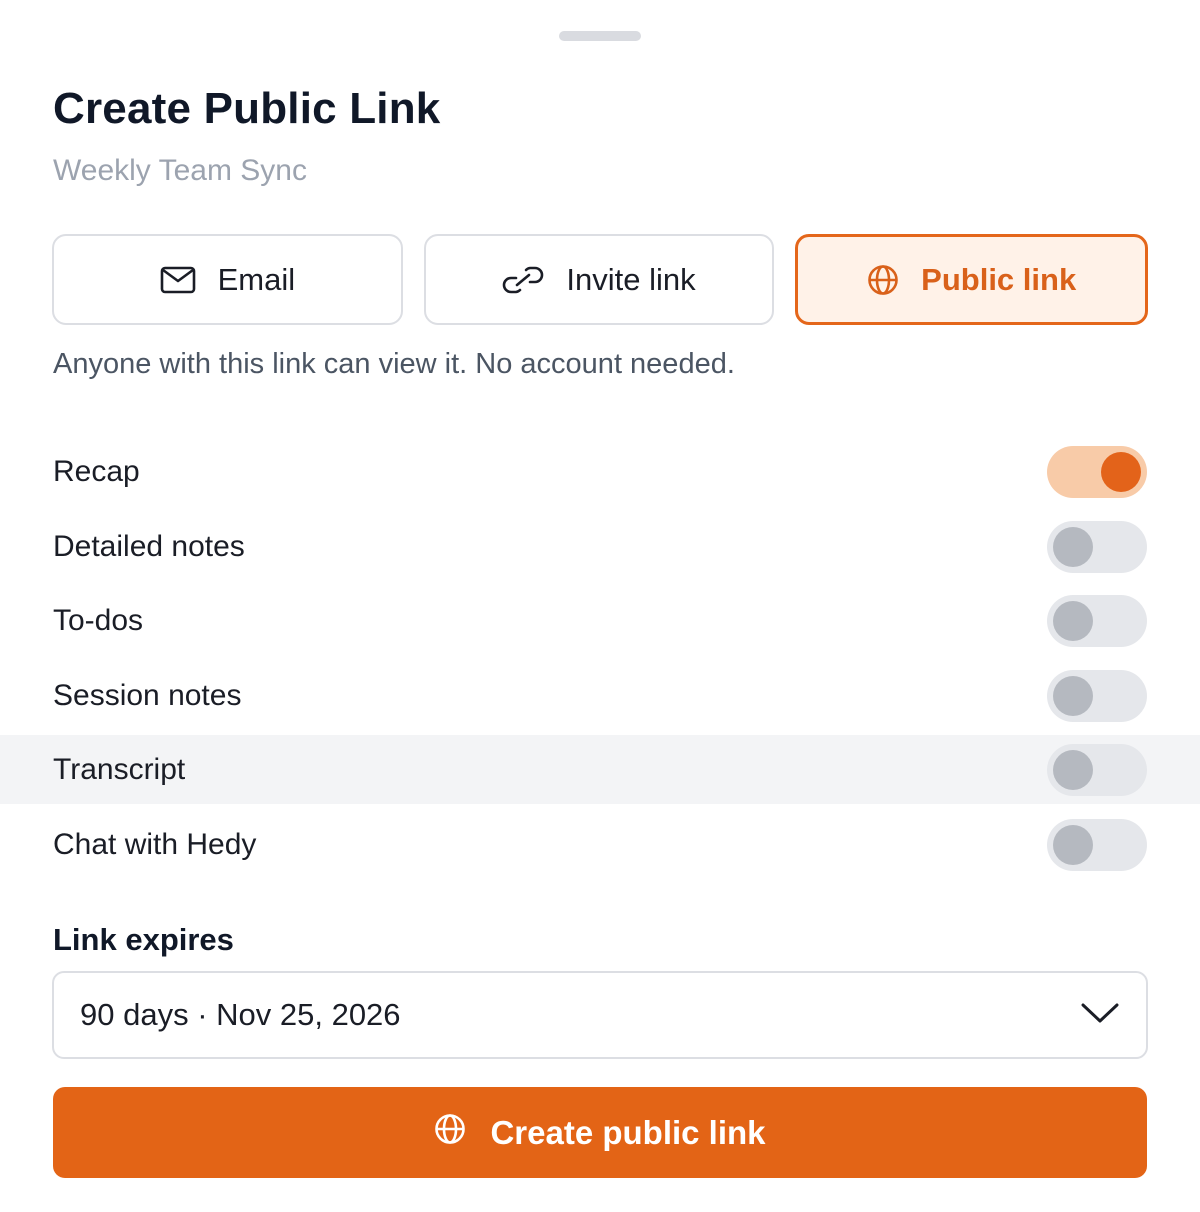  What do you see at coordinates (180, 170) in the screenshot?
I see `meeting-name: Weekly Team Sync` at bounding box center [180, 170].